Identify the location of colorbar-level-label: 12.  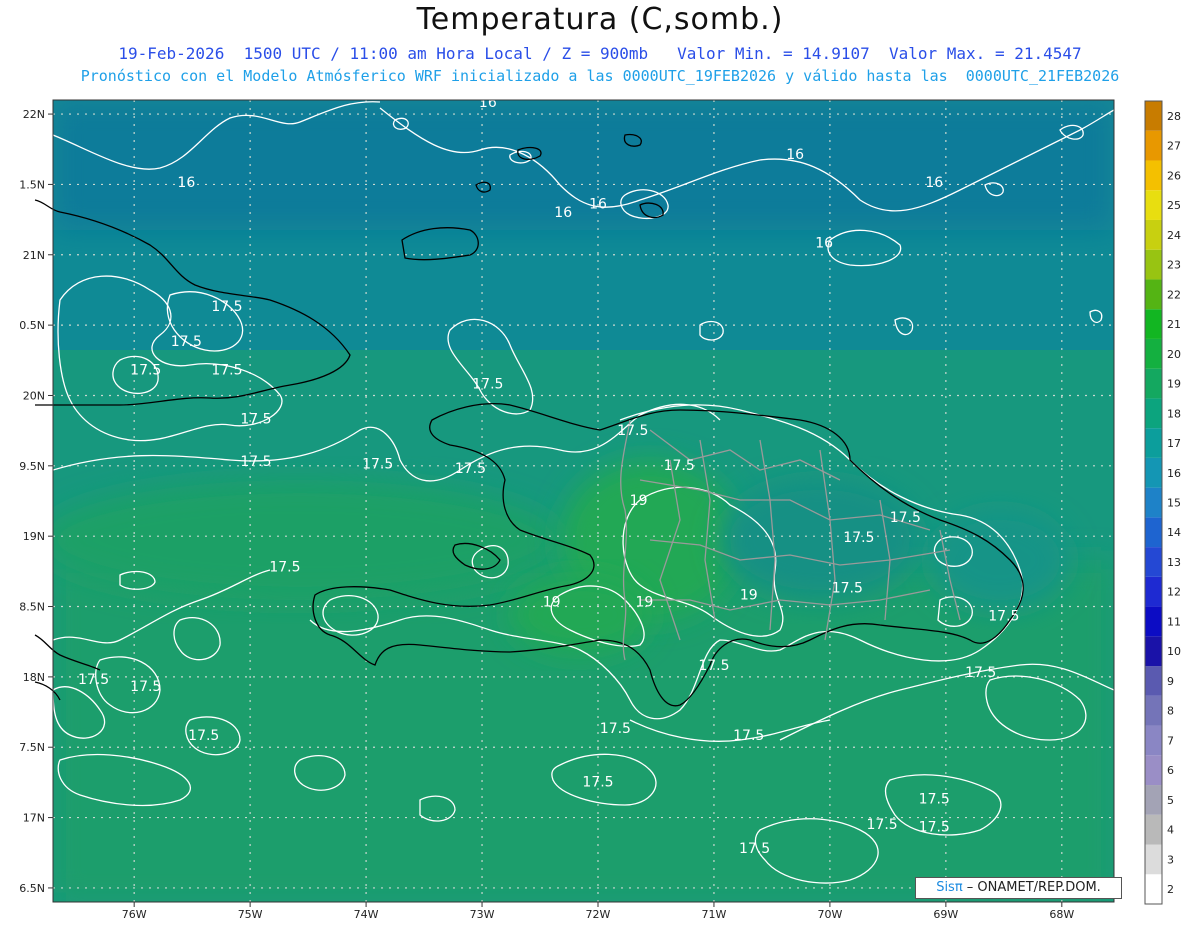
(1174, 592).